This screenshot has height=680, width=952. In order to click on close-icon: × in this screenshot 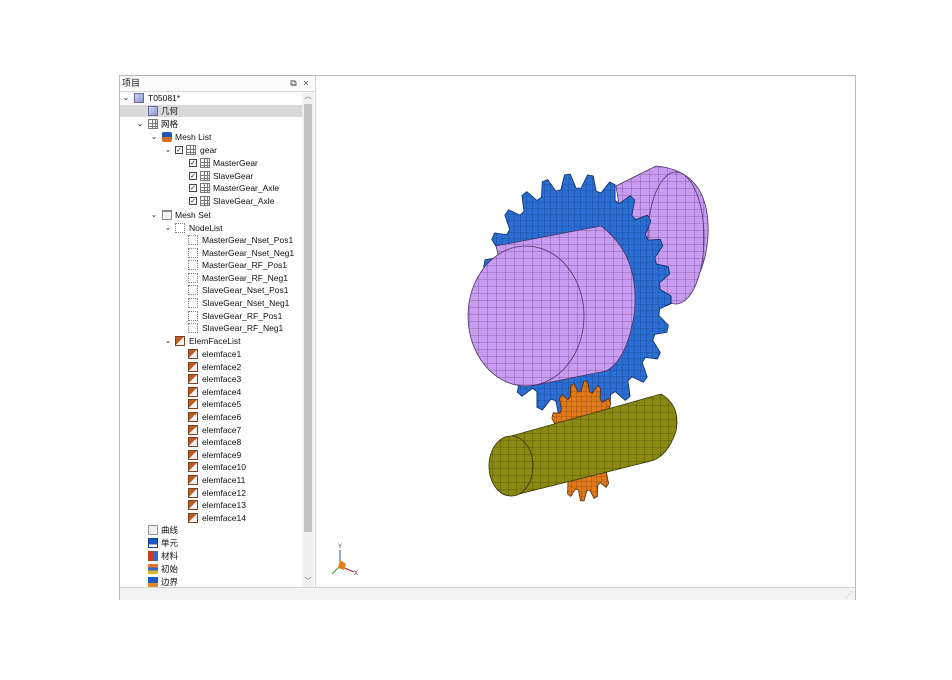, I will do `click(306, 83)`.